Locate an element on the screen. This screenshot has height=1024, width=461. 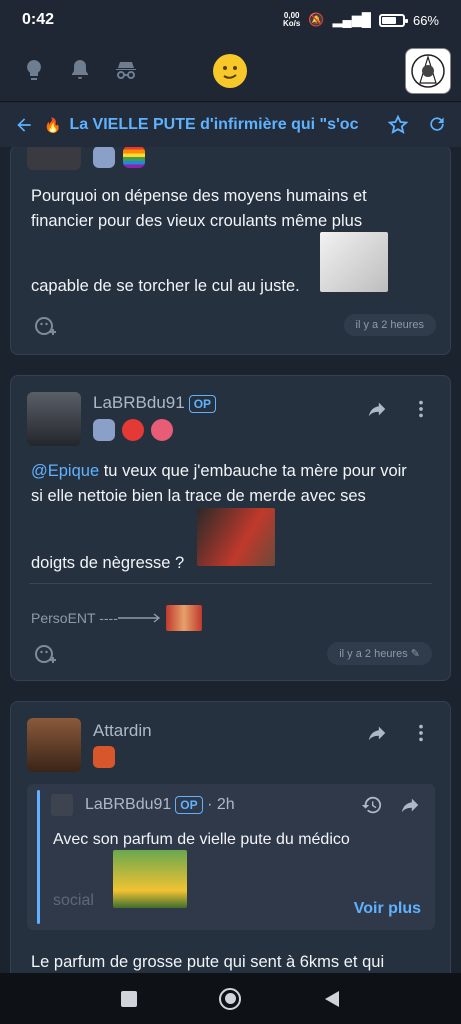
topic-bar: 🔥 La VIELLE PUTE d'infirmière qui "s'oc is located at coordinates (230, 125).